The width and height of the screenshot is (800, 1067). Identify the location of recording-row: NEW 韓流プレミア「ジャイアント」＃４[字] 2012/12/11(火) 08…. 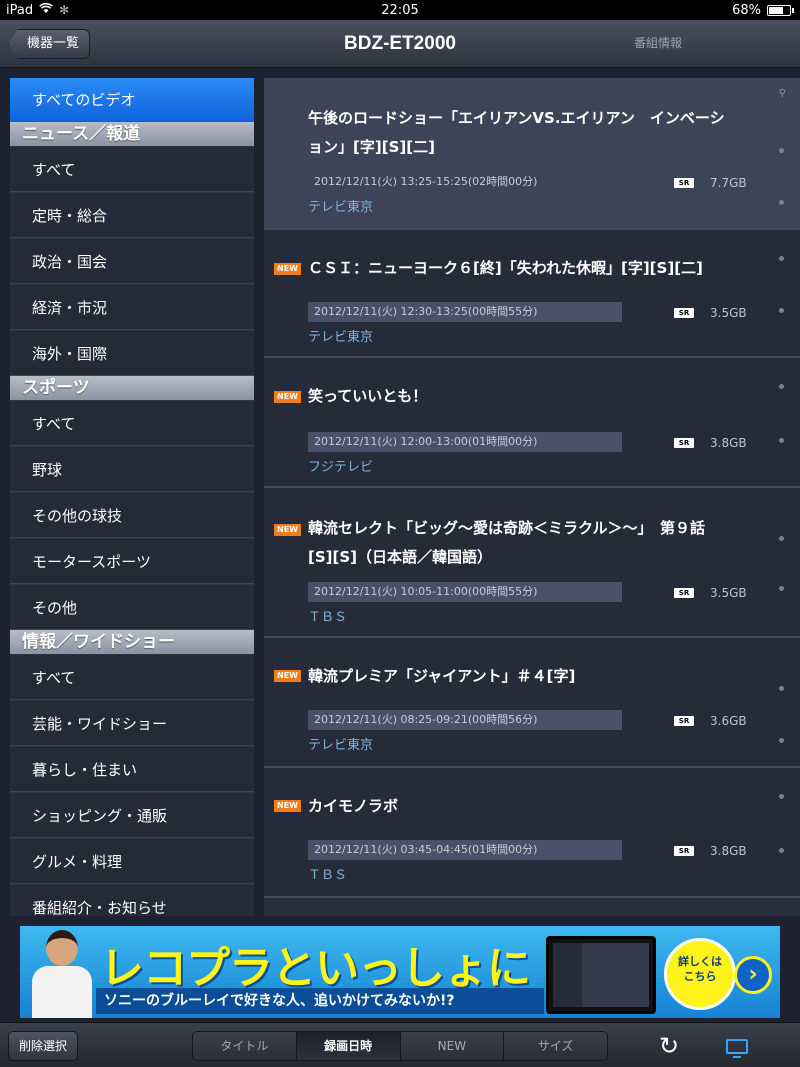
(532, 703).